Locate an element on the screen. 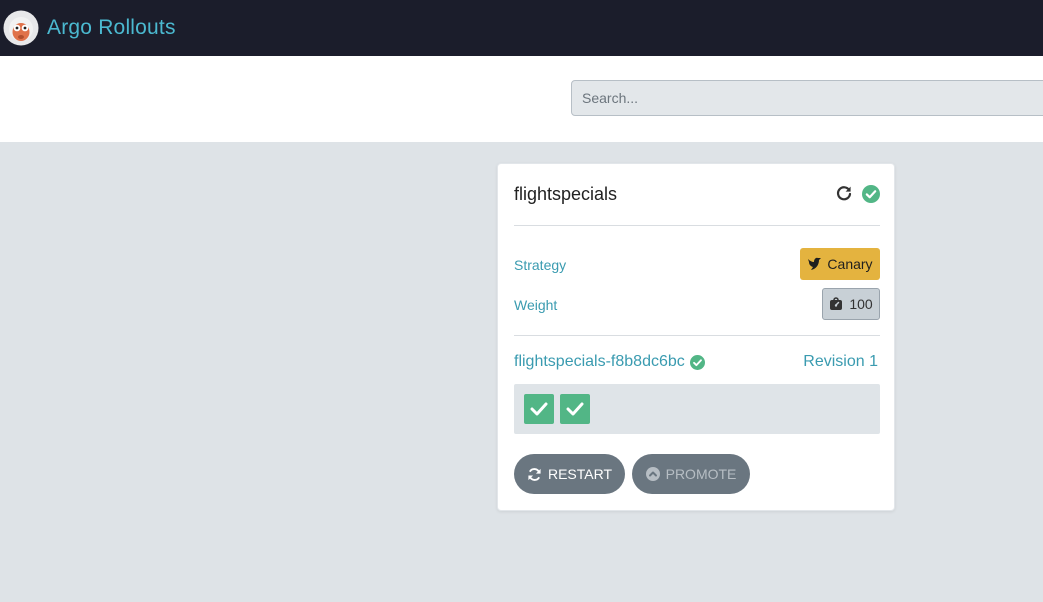 The image size is (1043, 602). argo-mascot-icon is located at coordinates (21, 28).